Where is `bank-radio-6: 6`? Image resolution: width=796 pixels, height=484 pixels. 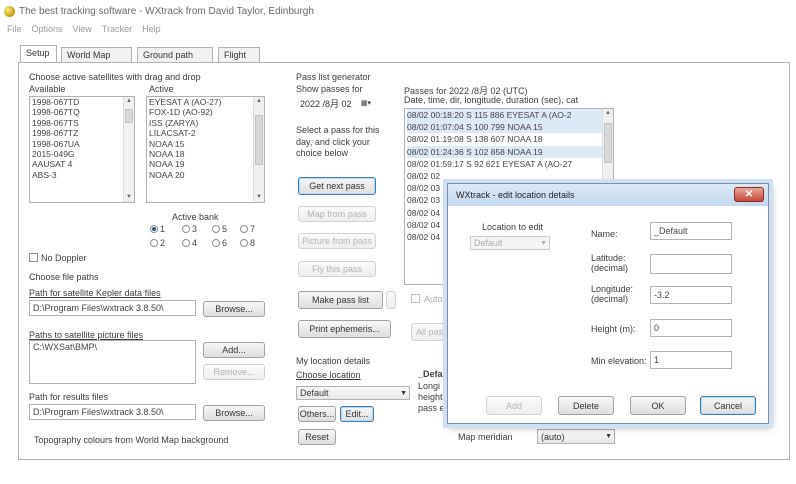 bank-radio-6: 6 is located at coordinates (219, 243).